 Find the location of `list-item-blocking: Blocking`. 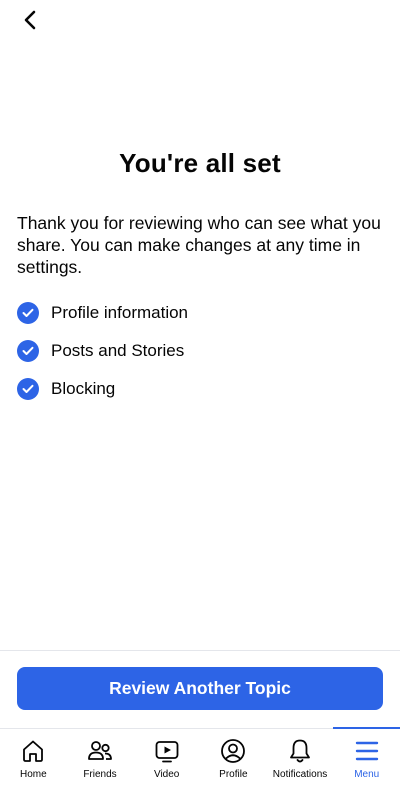

list-item-blocking: Blocking is located at coordinates (102, 389).